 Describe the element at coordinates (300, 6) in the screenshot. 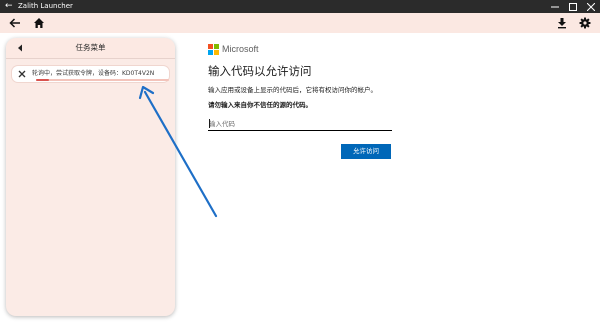

I see `title-bar: ← Zalith Launcher` at that location.